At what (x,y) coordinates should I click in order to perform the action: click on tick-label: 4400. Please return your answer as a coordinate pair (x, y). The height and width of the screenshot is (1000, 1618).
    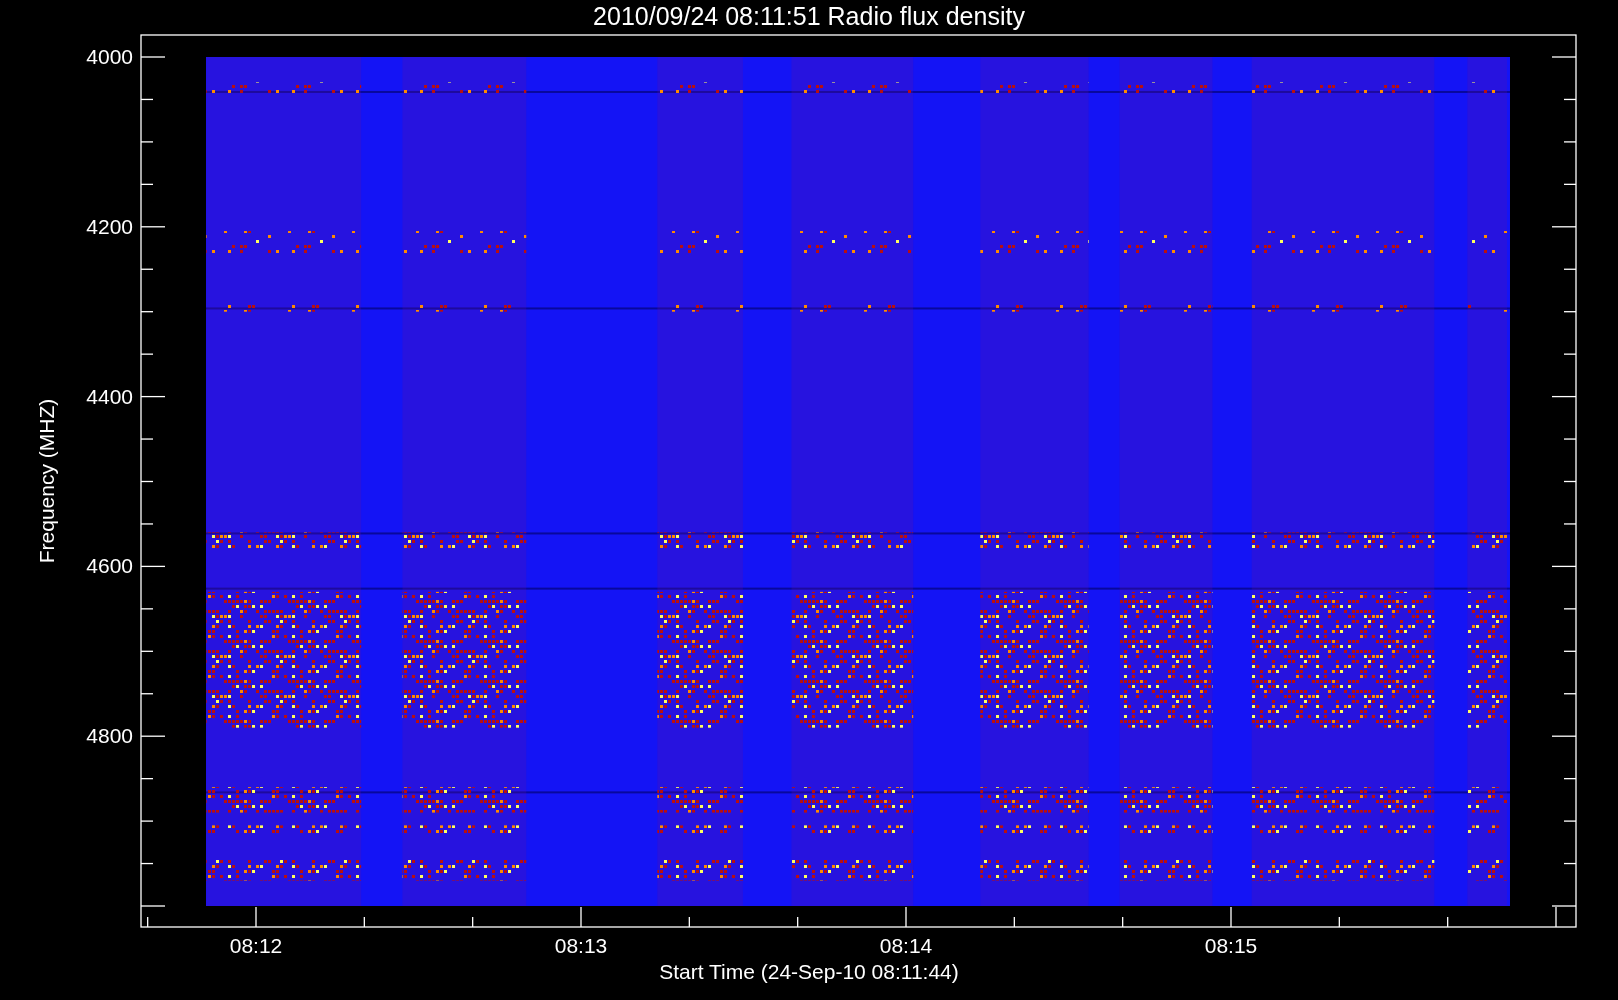
    Looking at the image, I should click on (109, 396).